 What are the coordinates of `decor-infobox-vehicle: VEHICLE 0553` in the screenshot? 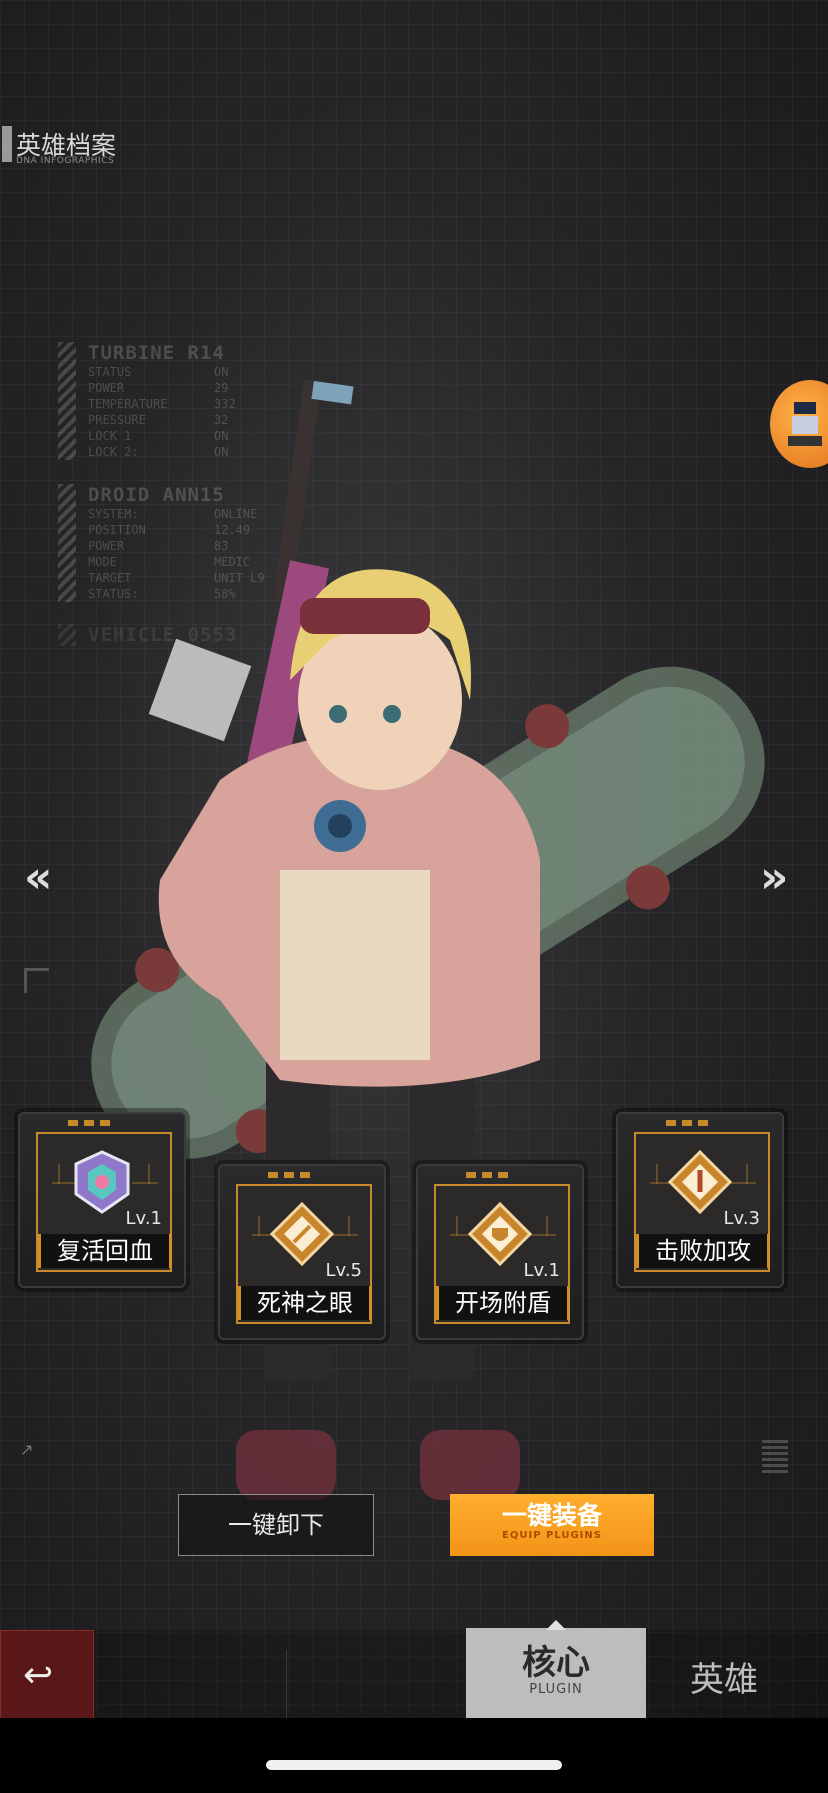 It's located at (168, 635).